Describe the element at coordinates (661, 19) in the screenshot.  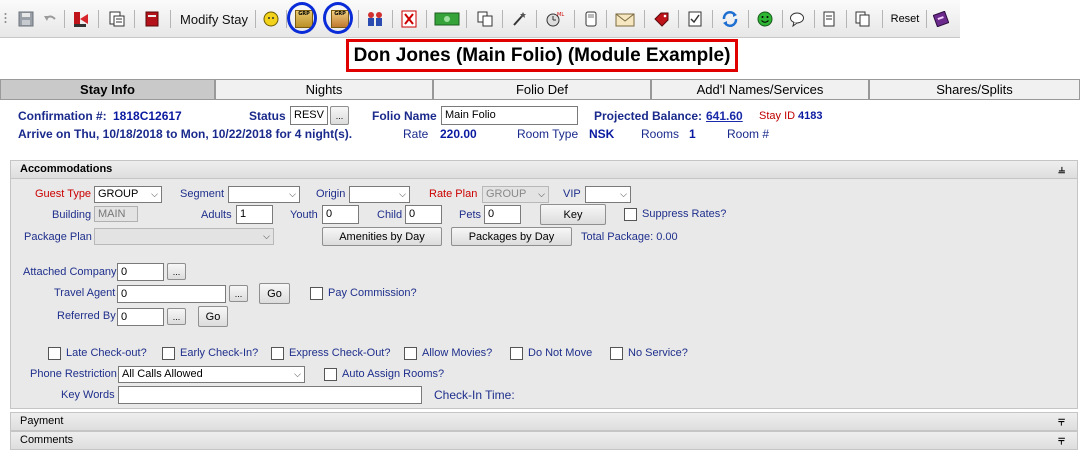
I see `tag-icon` at that location.